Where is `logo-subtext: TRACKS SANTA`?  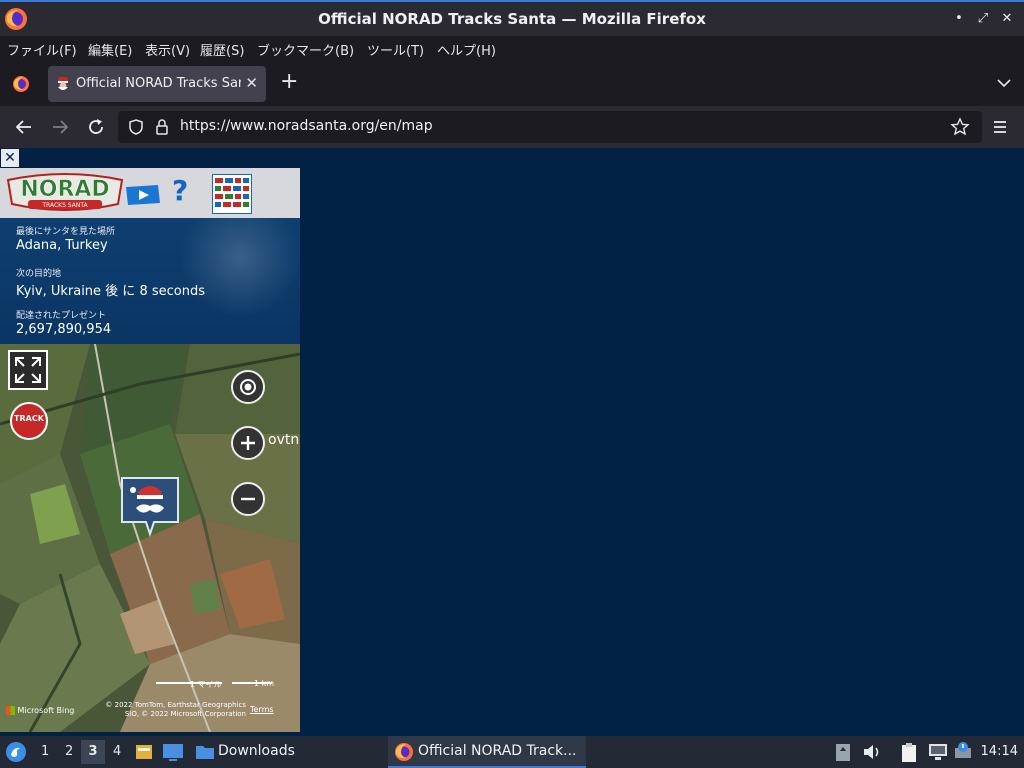 logo-subtext: TRACKS SANTA is located at coordinates (64, 205).